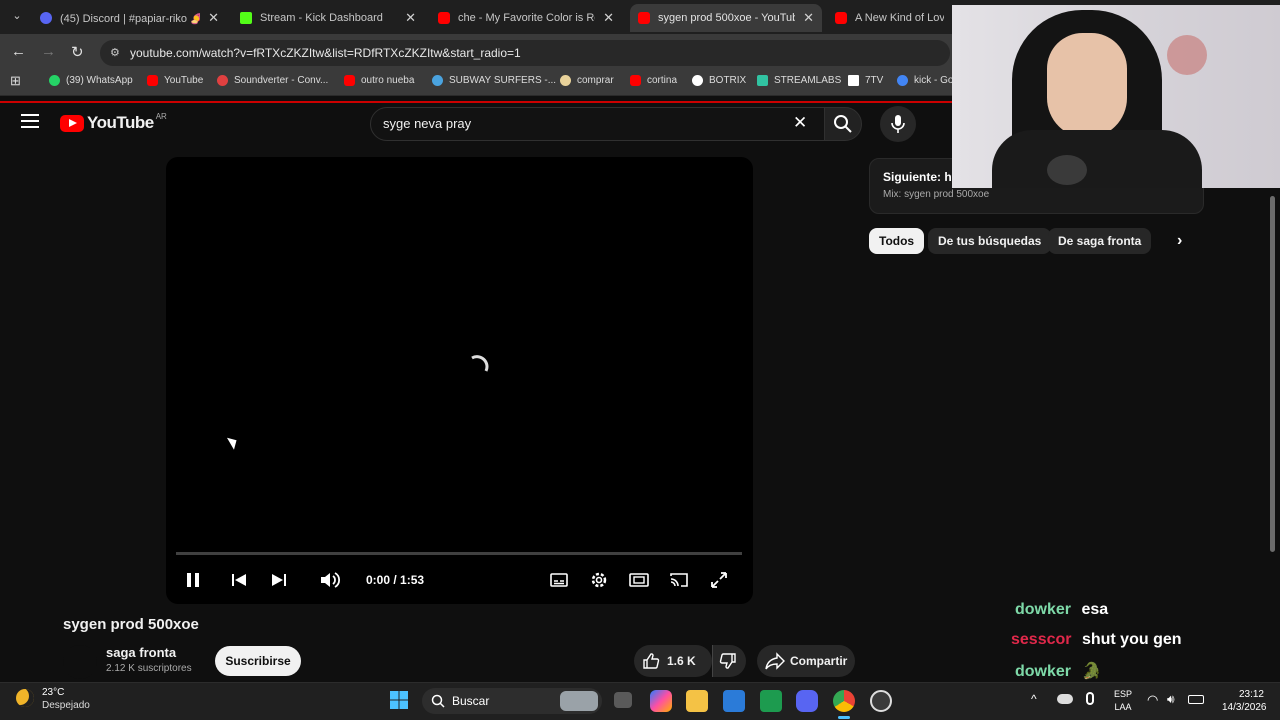  What do you see at coordinates (697, 701) in the screenshot?
I see `file-explorer-icon` at bounding box center [697, 701].